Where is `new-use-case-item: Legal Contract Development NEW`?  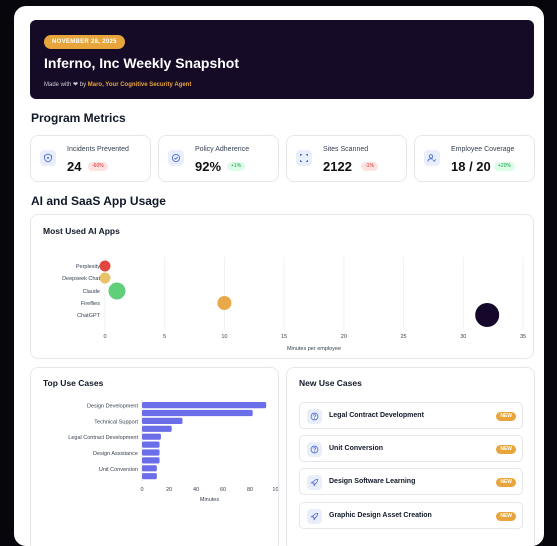 new-use-case-item: Legal Contract Development NEW is located at coordinates (411, 415).